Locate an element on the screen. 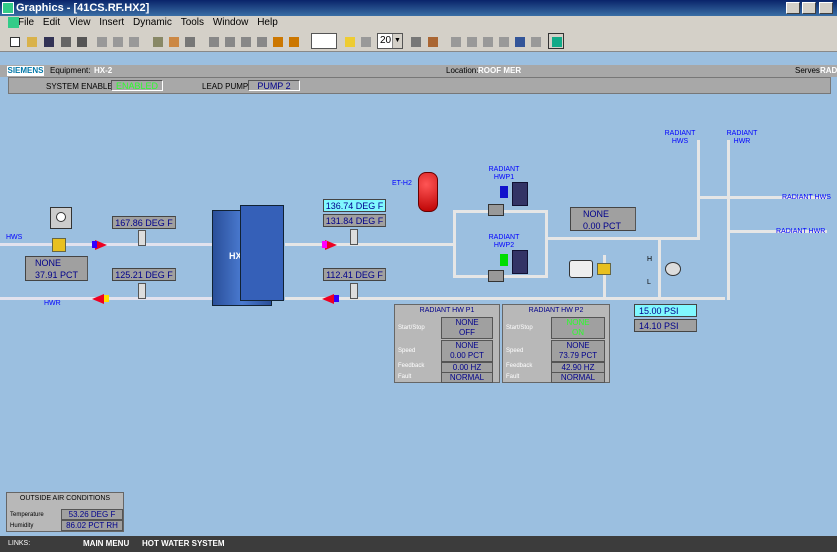 The height and width of the screenshot is (552, 837). chevron-down-icon: ▼ is located at coordinates (397, 41).